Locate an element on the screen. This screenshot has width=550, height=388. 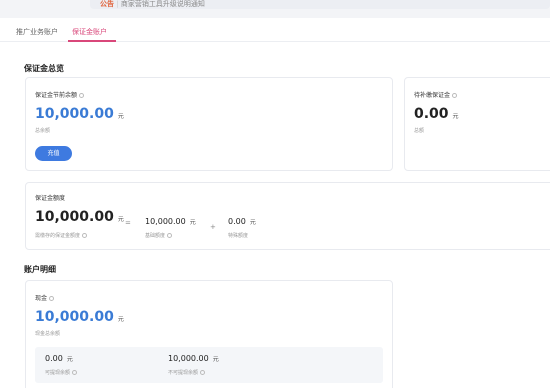
pending-deposit-amount-wrap: 0.00 元 is located at coordinates (436, 114).